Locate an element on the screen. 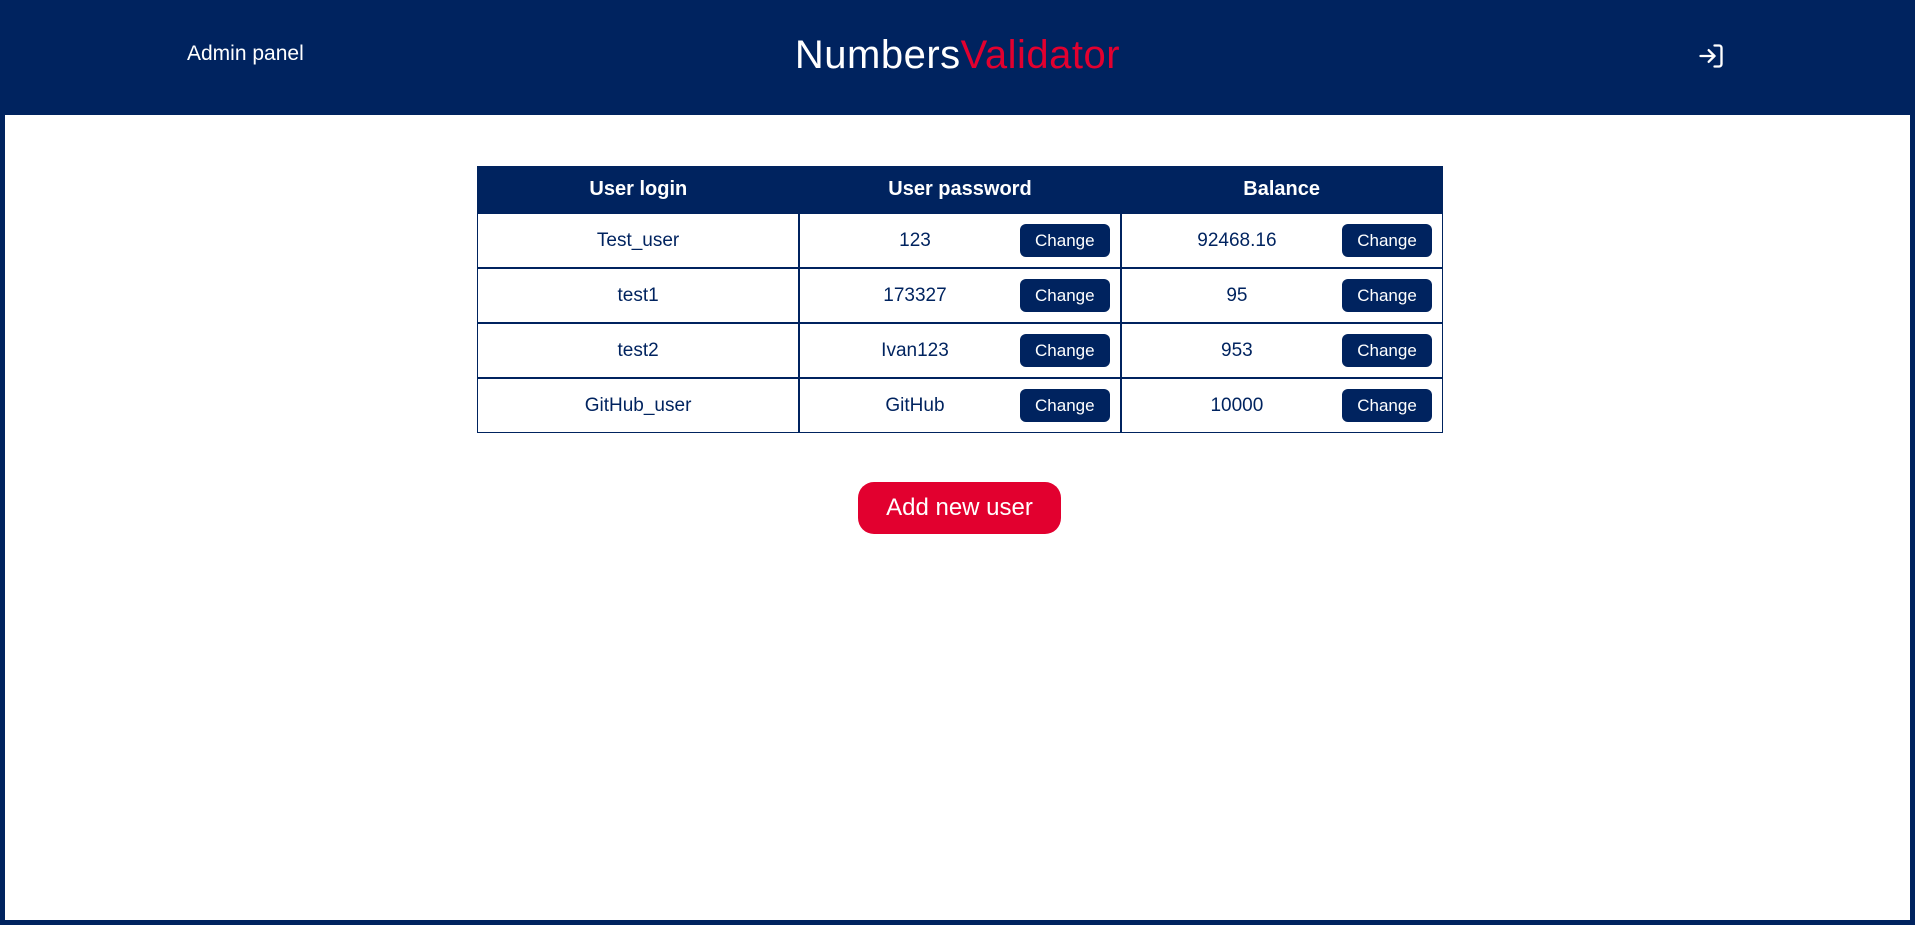 The image size is (1915, 925). user-password-cell: Ivan123 Change is located at coordinates (960, 350).